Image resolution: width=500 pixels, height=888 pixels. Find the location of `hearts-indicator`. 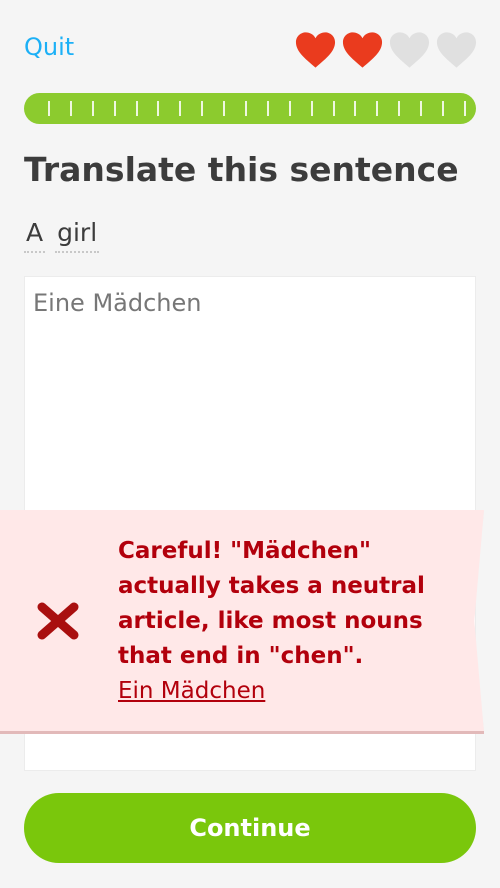

hearts-indicator is located at coordinates (386, 50).